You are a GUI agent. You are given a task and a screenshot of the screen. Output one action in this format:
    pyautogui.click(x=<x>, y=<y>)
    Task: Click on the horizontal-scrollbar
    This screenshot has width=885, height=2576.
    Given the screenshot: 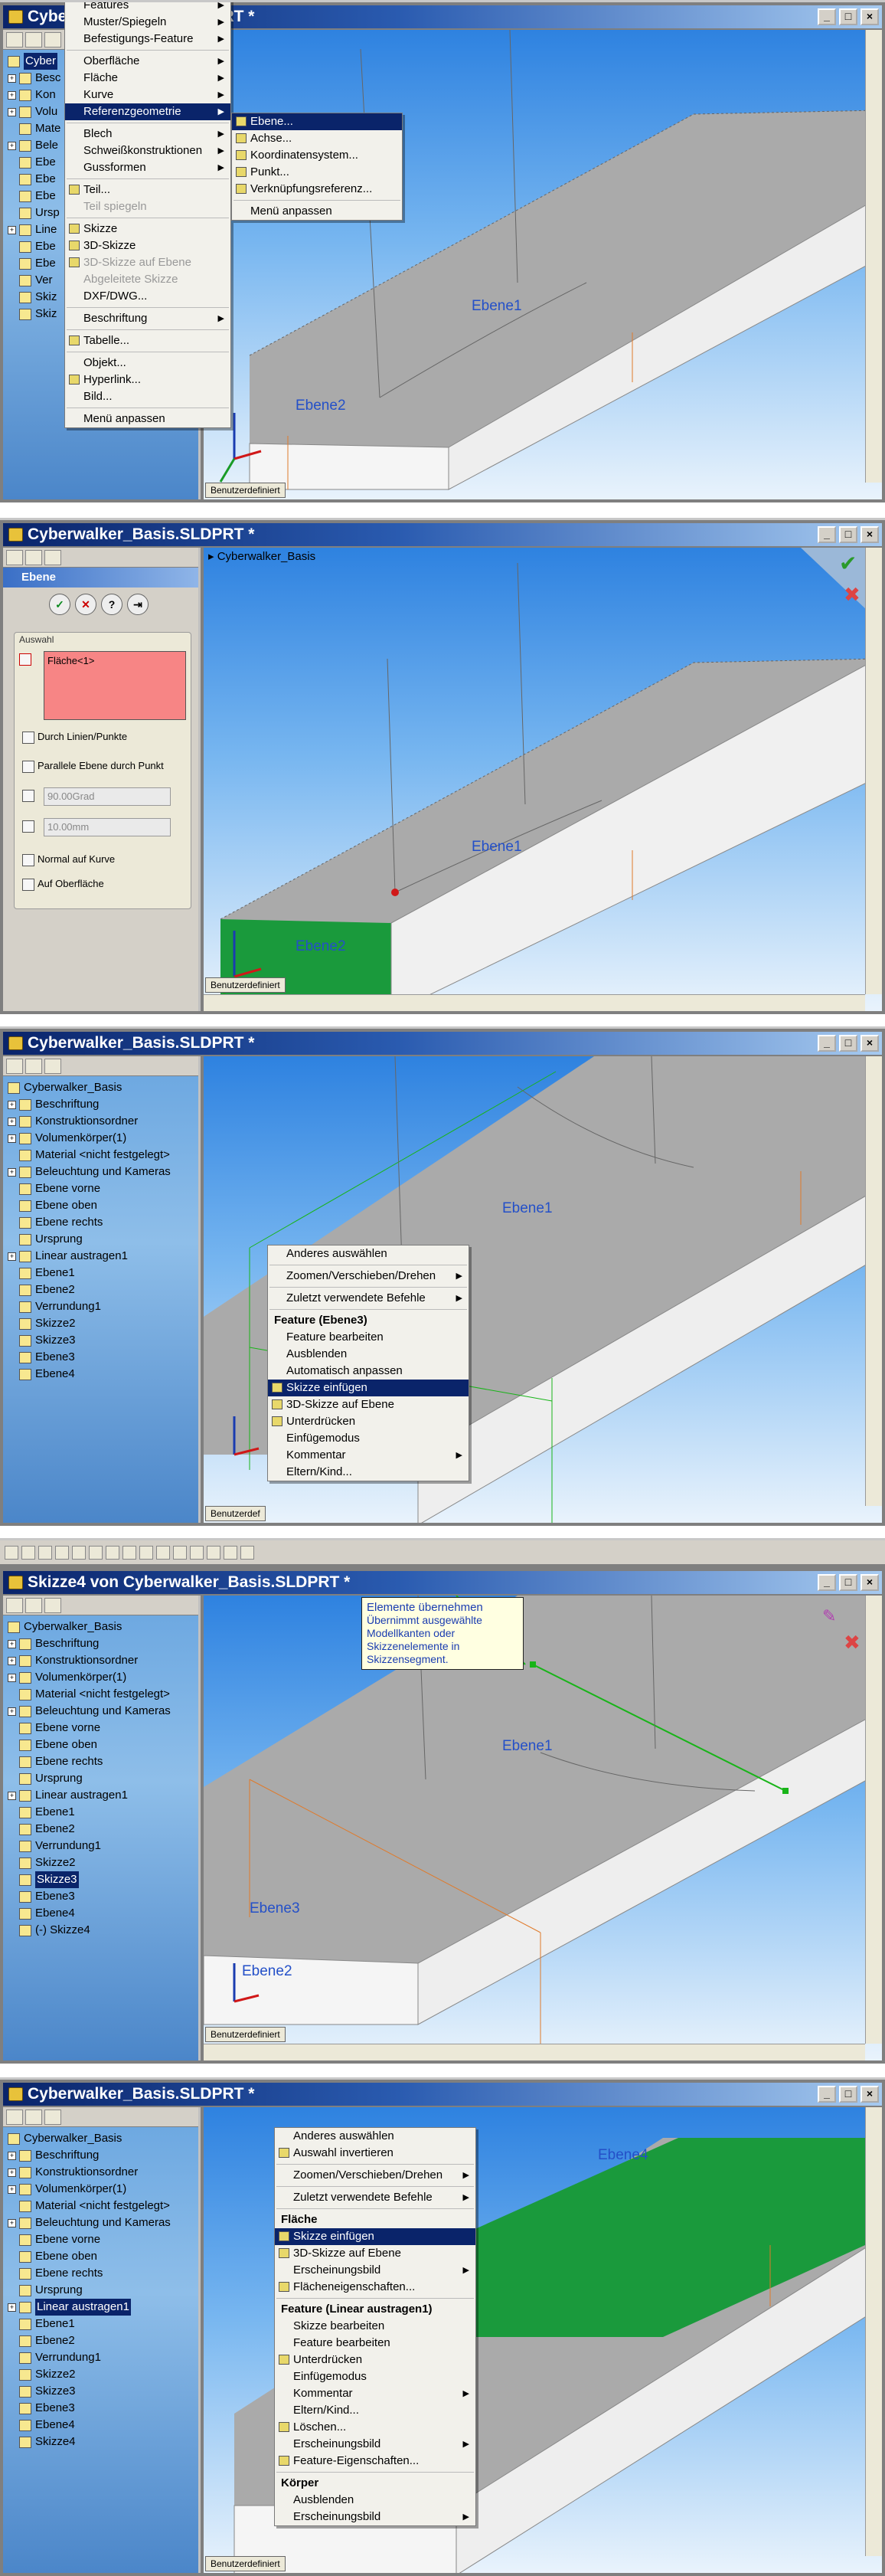 What is the action you would take?
    pyautogui.click(x=534, y=1002)
    